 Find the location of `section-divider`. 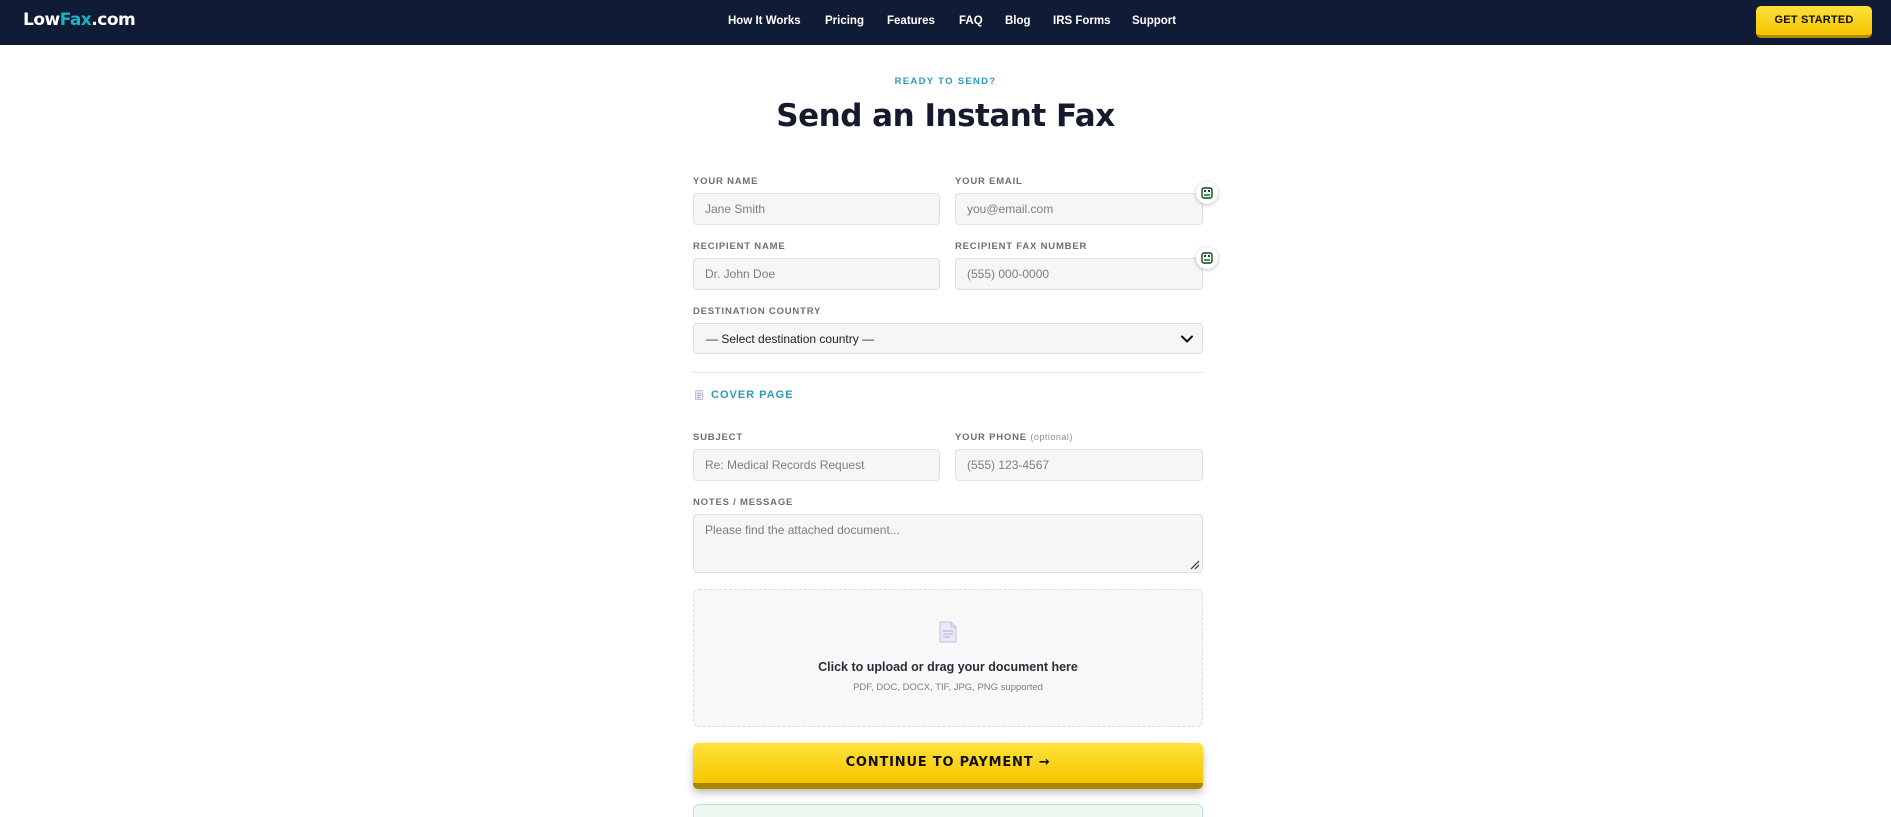

section-divider is located at coordinates (948, 372).